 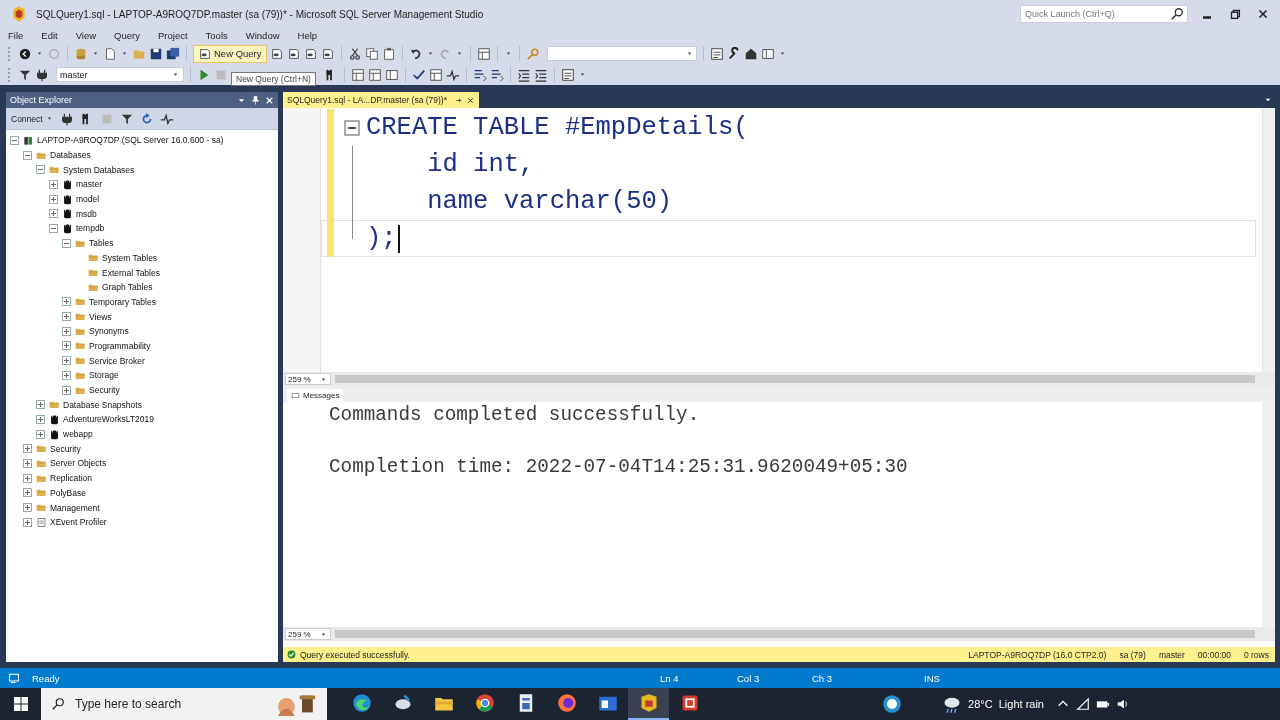 I want to click on collapse-icon, so click(x=352, y=127).